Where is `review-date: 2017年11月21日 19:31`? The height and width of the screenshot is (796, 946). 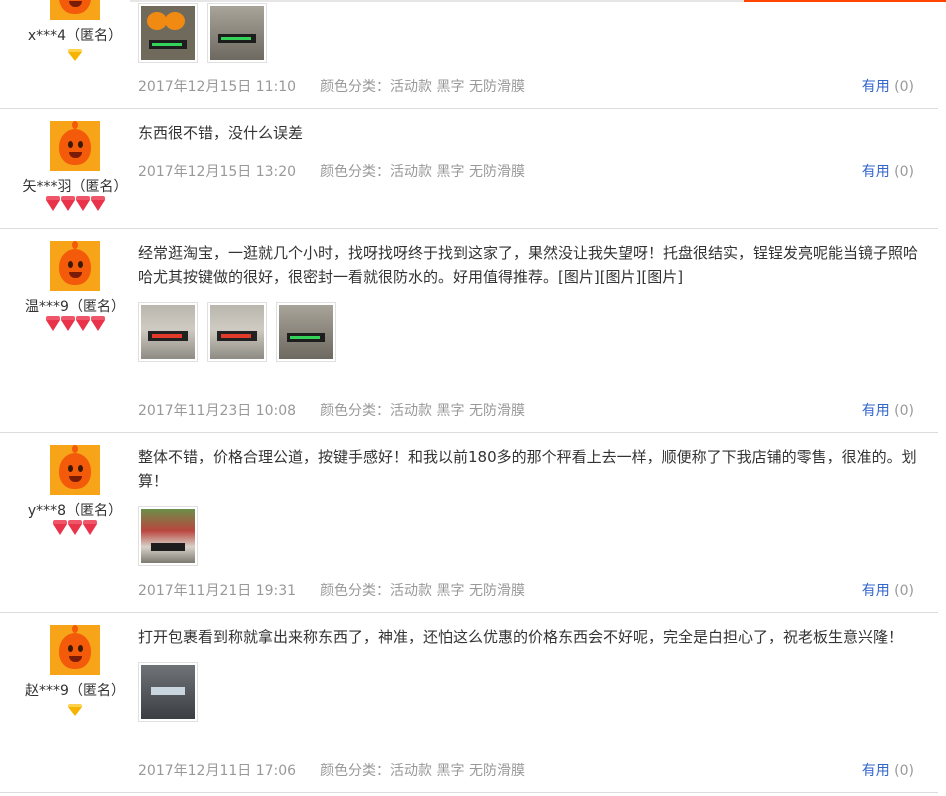 review-date: 2017年11月21日 19:31 is located at coordinates (217, 591).